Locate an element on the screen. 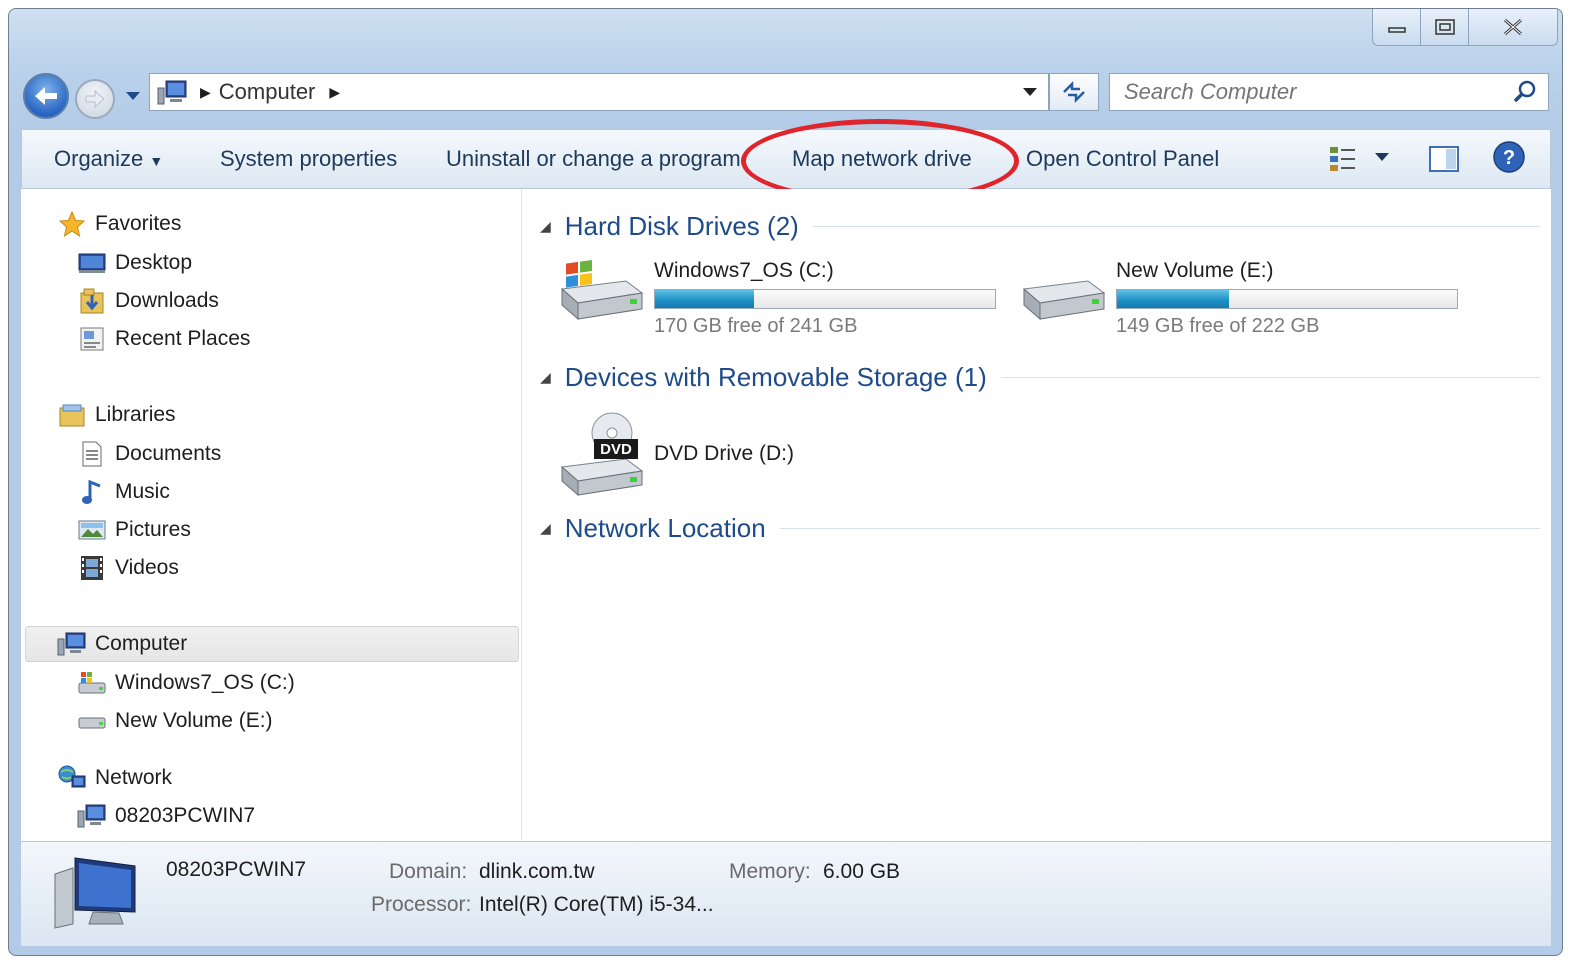 This screenshot has width=1587, height=970. computer-large-icon is located at coordinates (95, 893).